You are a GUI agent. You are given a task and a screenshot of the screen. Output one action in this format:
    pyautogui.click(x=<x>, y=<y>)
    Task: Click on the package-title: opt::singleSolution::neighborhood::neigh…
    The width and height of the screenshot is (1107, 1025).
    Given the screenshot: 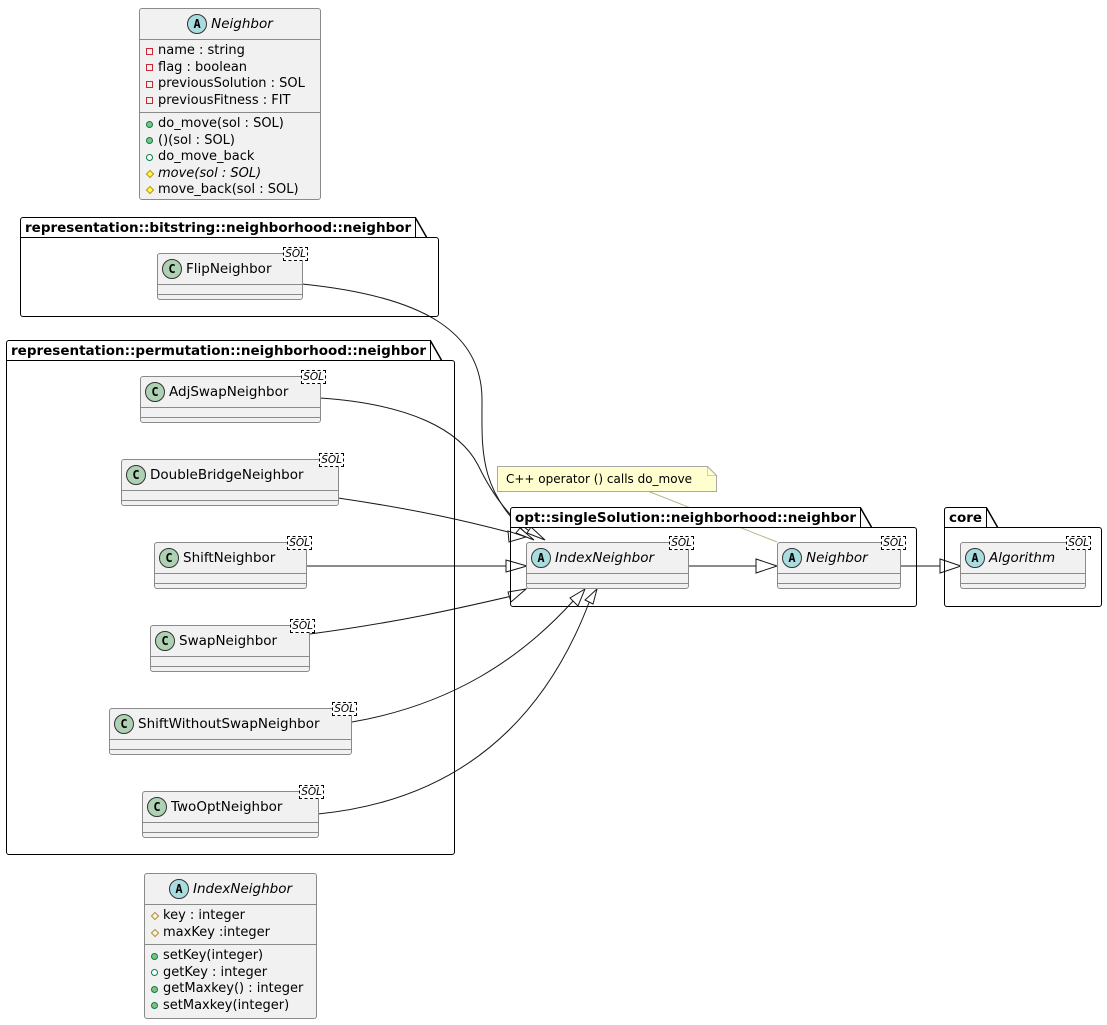 What is the action you would take?
    pyautogui.click(x=691, y=517)
    